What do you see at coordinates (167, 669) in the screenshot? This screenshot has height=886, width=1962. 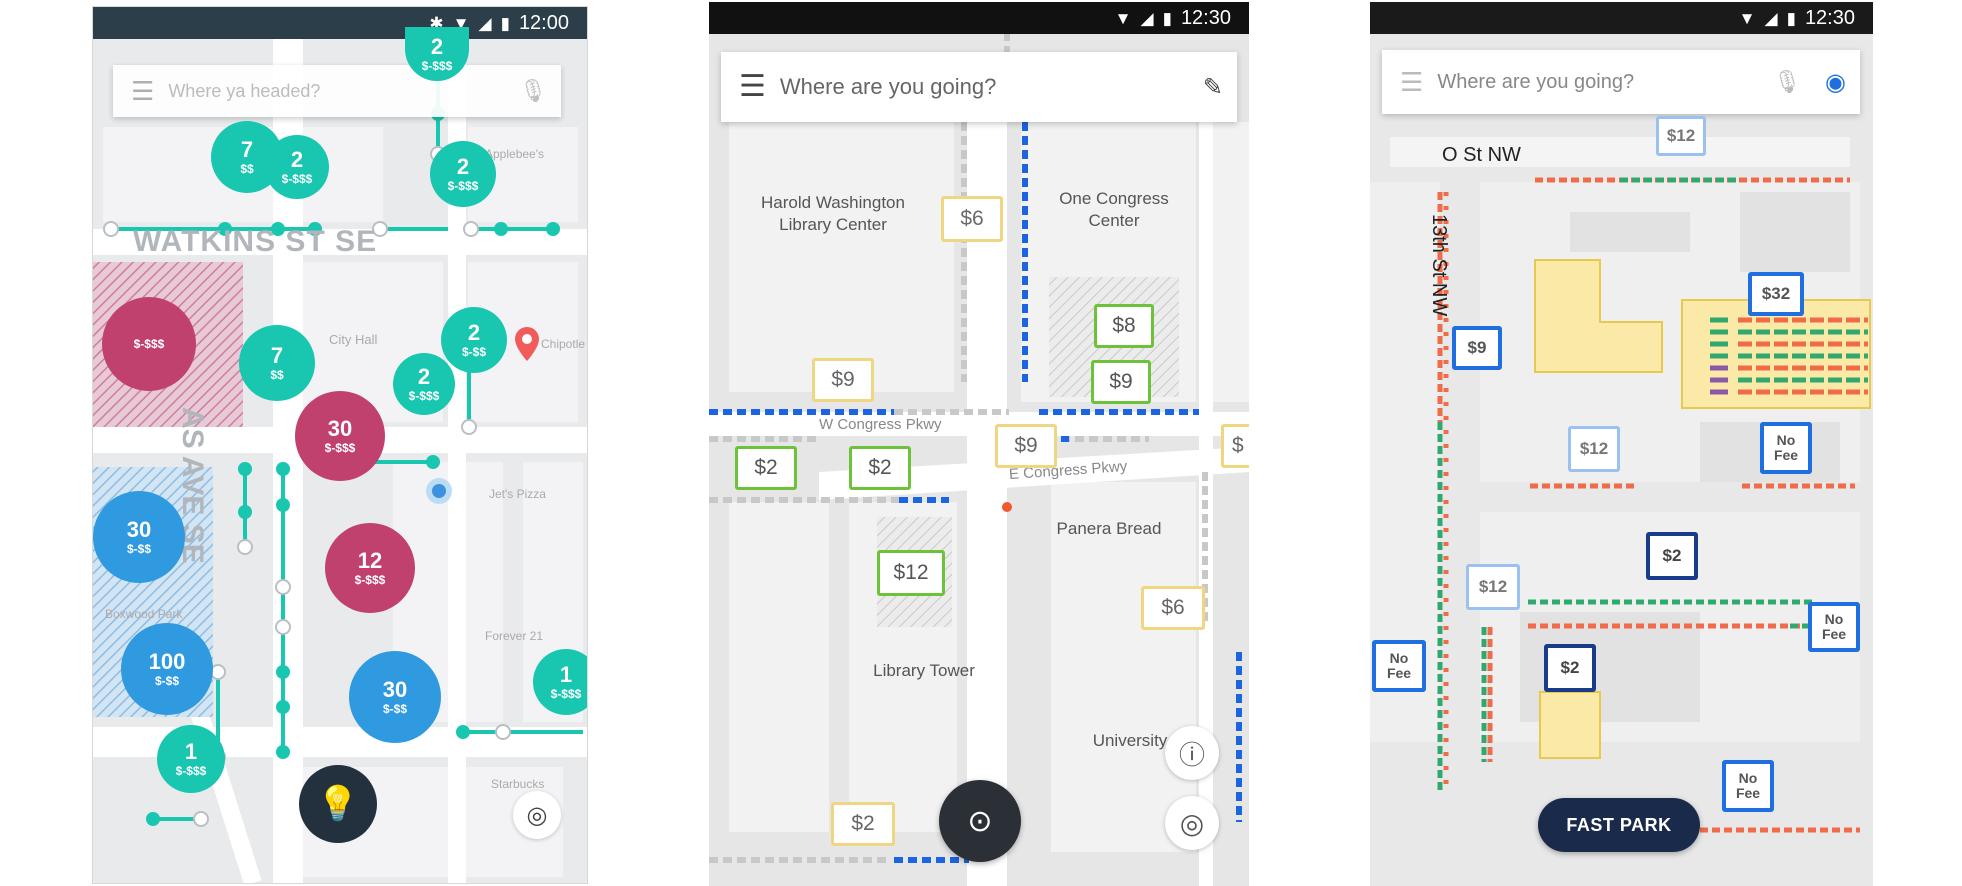 I see `parking-cluster-marker: 100 $-$$` at bounding box center [167, 669].